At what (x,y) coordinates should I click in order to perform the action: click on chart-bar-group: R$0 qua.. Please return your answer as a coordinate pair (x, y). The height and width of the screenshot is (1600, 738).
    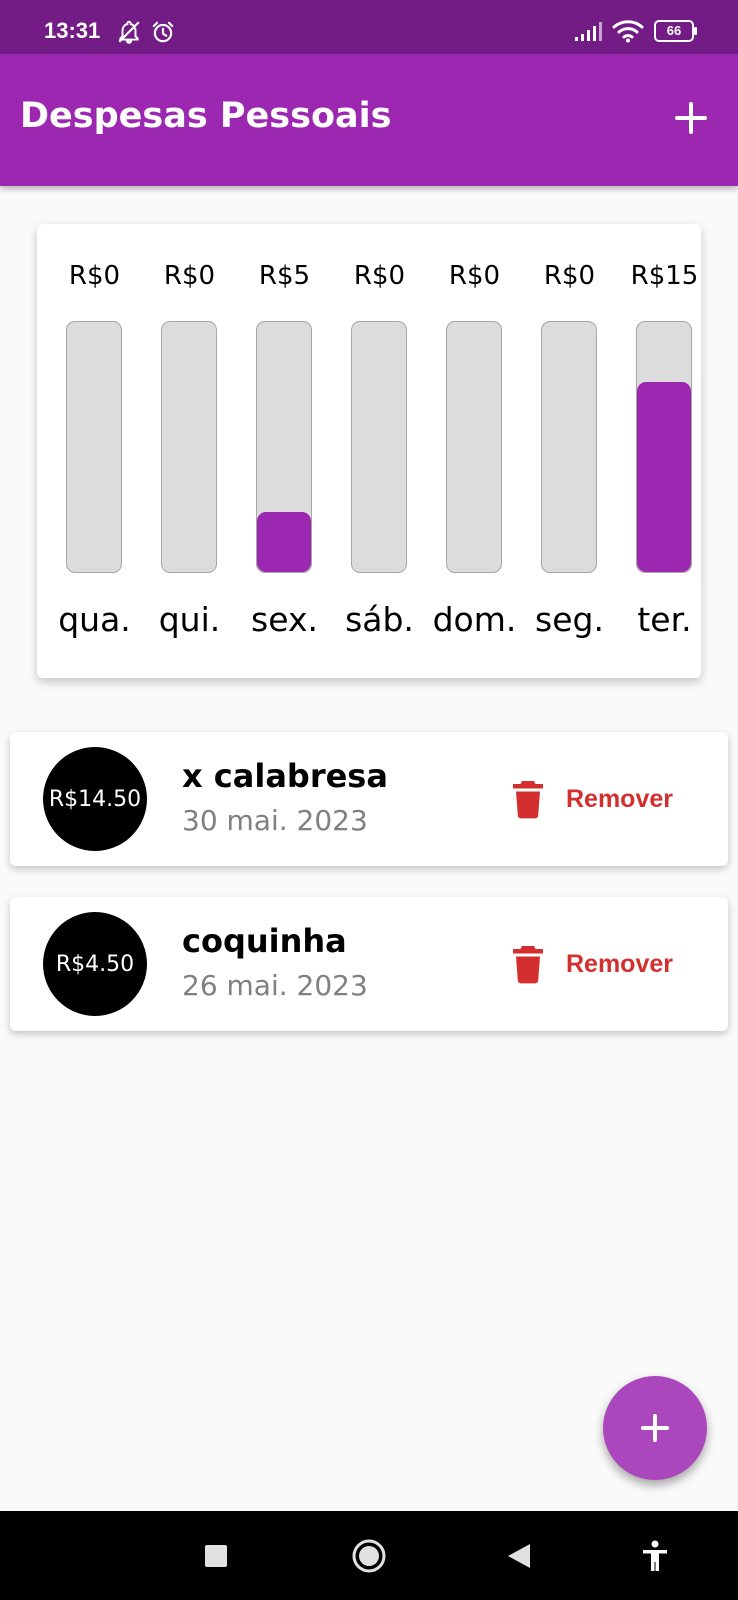
    Looking at the image, I should click on (94, 451).